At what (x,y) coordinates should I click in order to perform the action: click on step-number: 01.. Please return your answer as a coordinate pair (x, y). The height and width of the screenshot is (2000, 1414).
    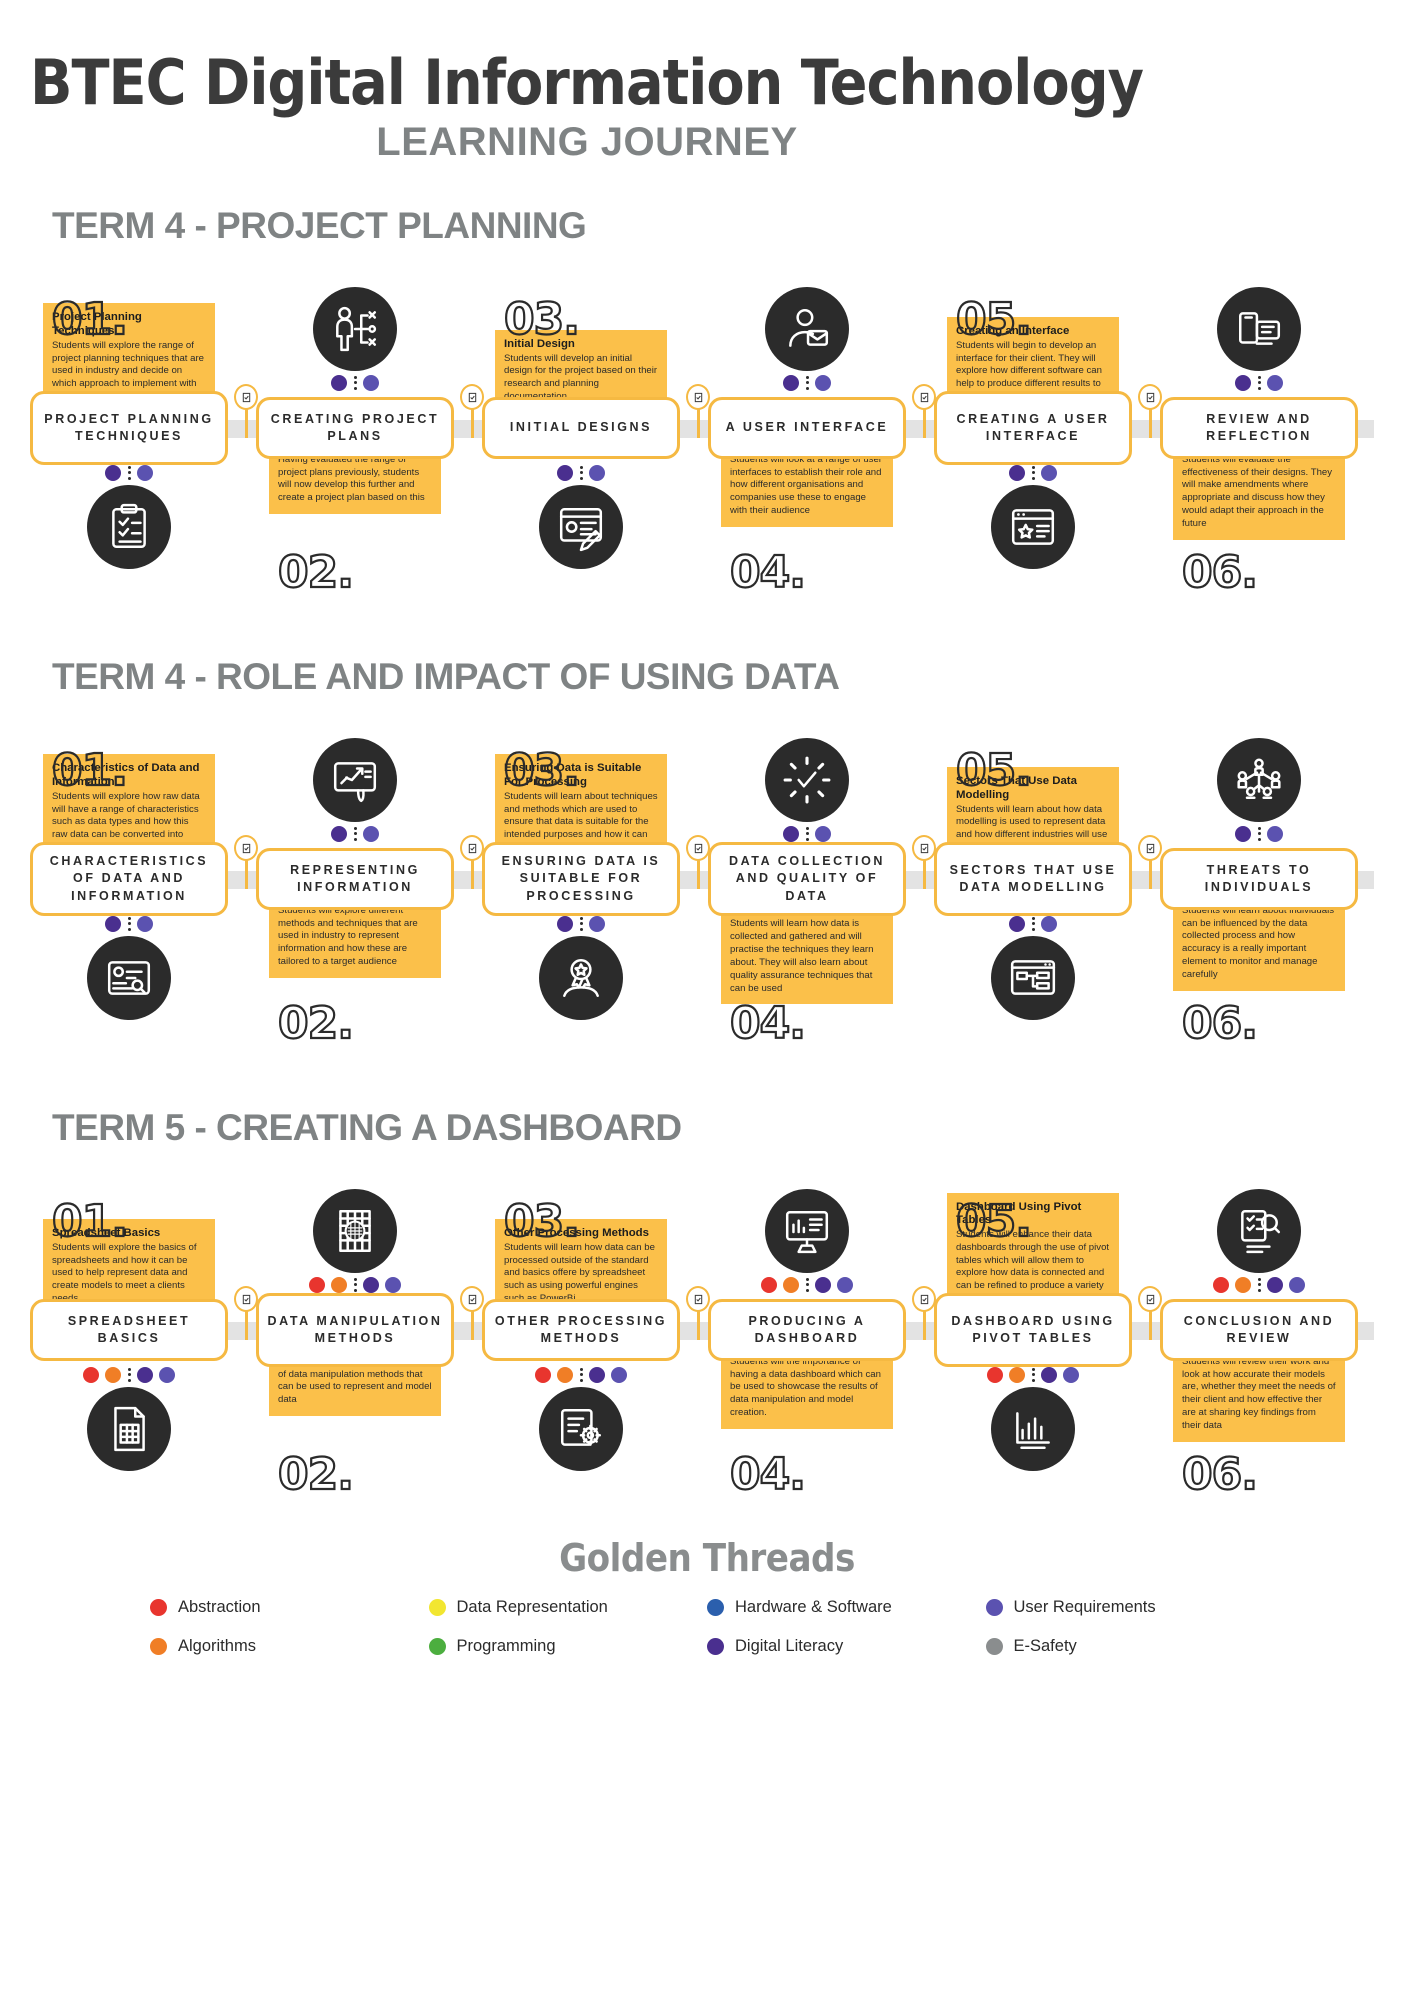
    Looking at the image, I should click on (90, 319).